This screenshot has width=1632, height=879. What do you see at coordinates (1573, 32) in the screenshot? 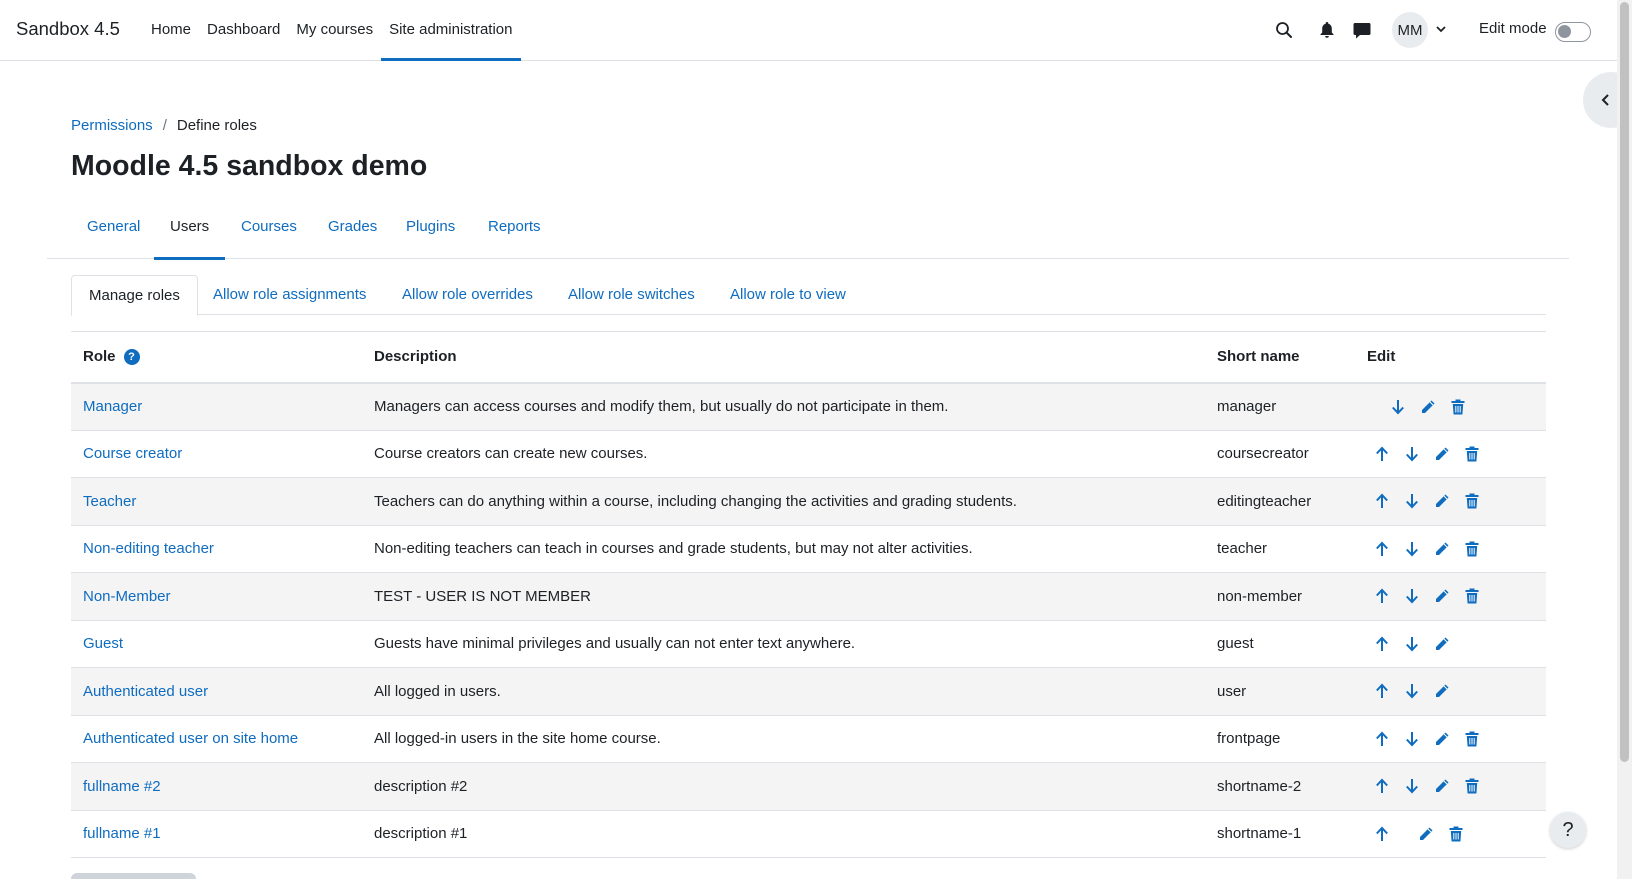
I see `edit-mode-toggle` at bounding box center [1573, 32].